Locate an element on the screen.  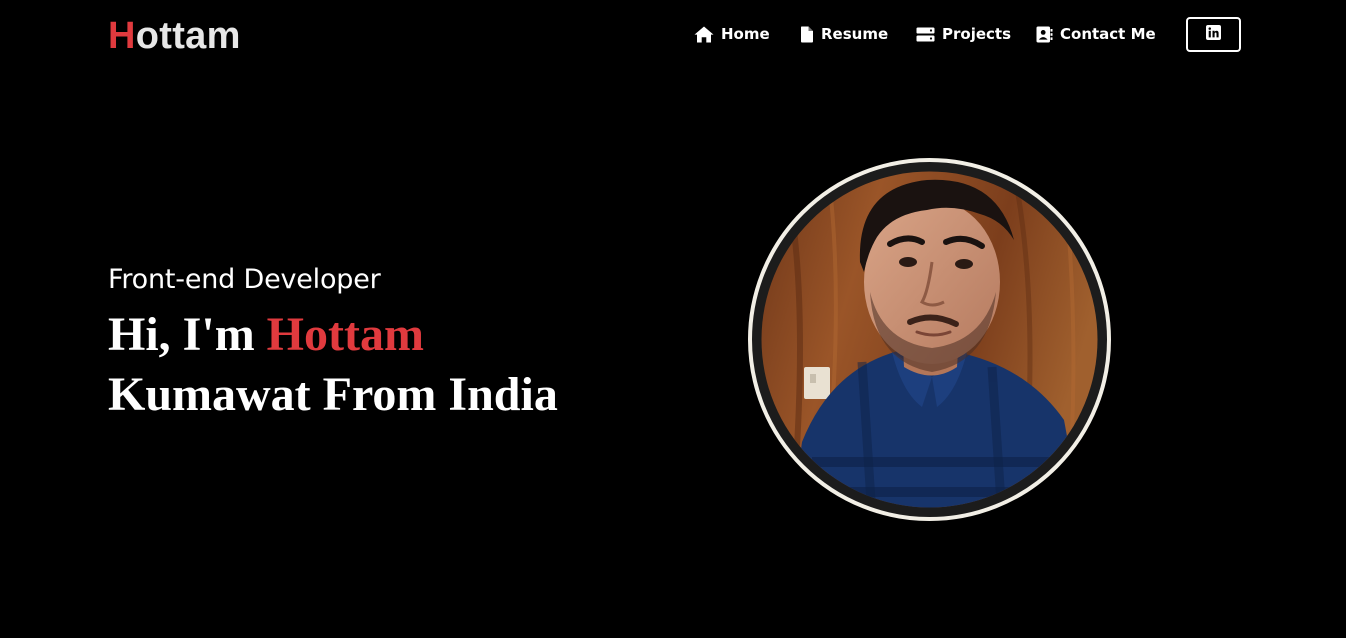
brand-rest: ottam is located at coordinates (188, 36).